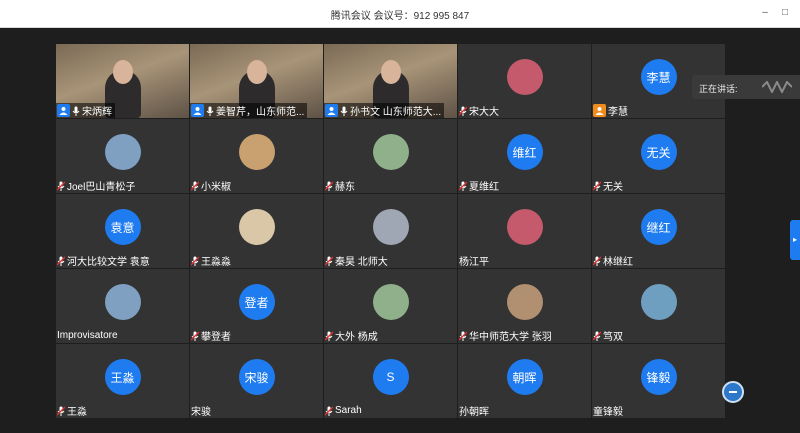 This screenshot has height=433, width=800. What do you see at coordinates (390, 377) in the screenshot?
I see `participant-avatar: S` at bounding box center [390, 377].